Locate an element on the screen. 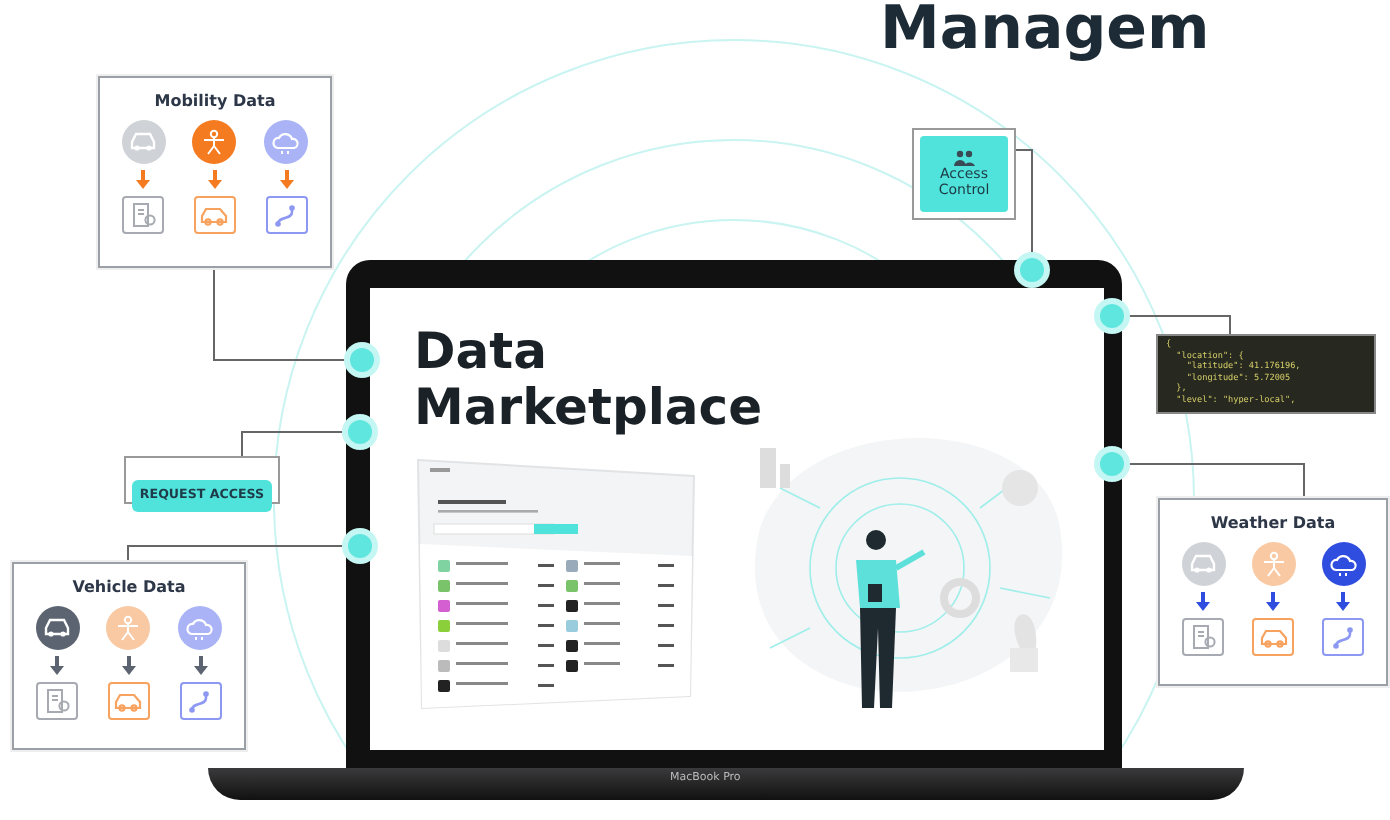 The image size is (1390, 820). card-title: Weather Data is located at coordinates (1273, 524).